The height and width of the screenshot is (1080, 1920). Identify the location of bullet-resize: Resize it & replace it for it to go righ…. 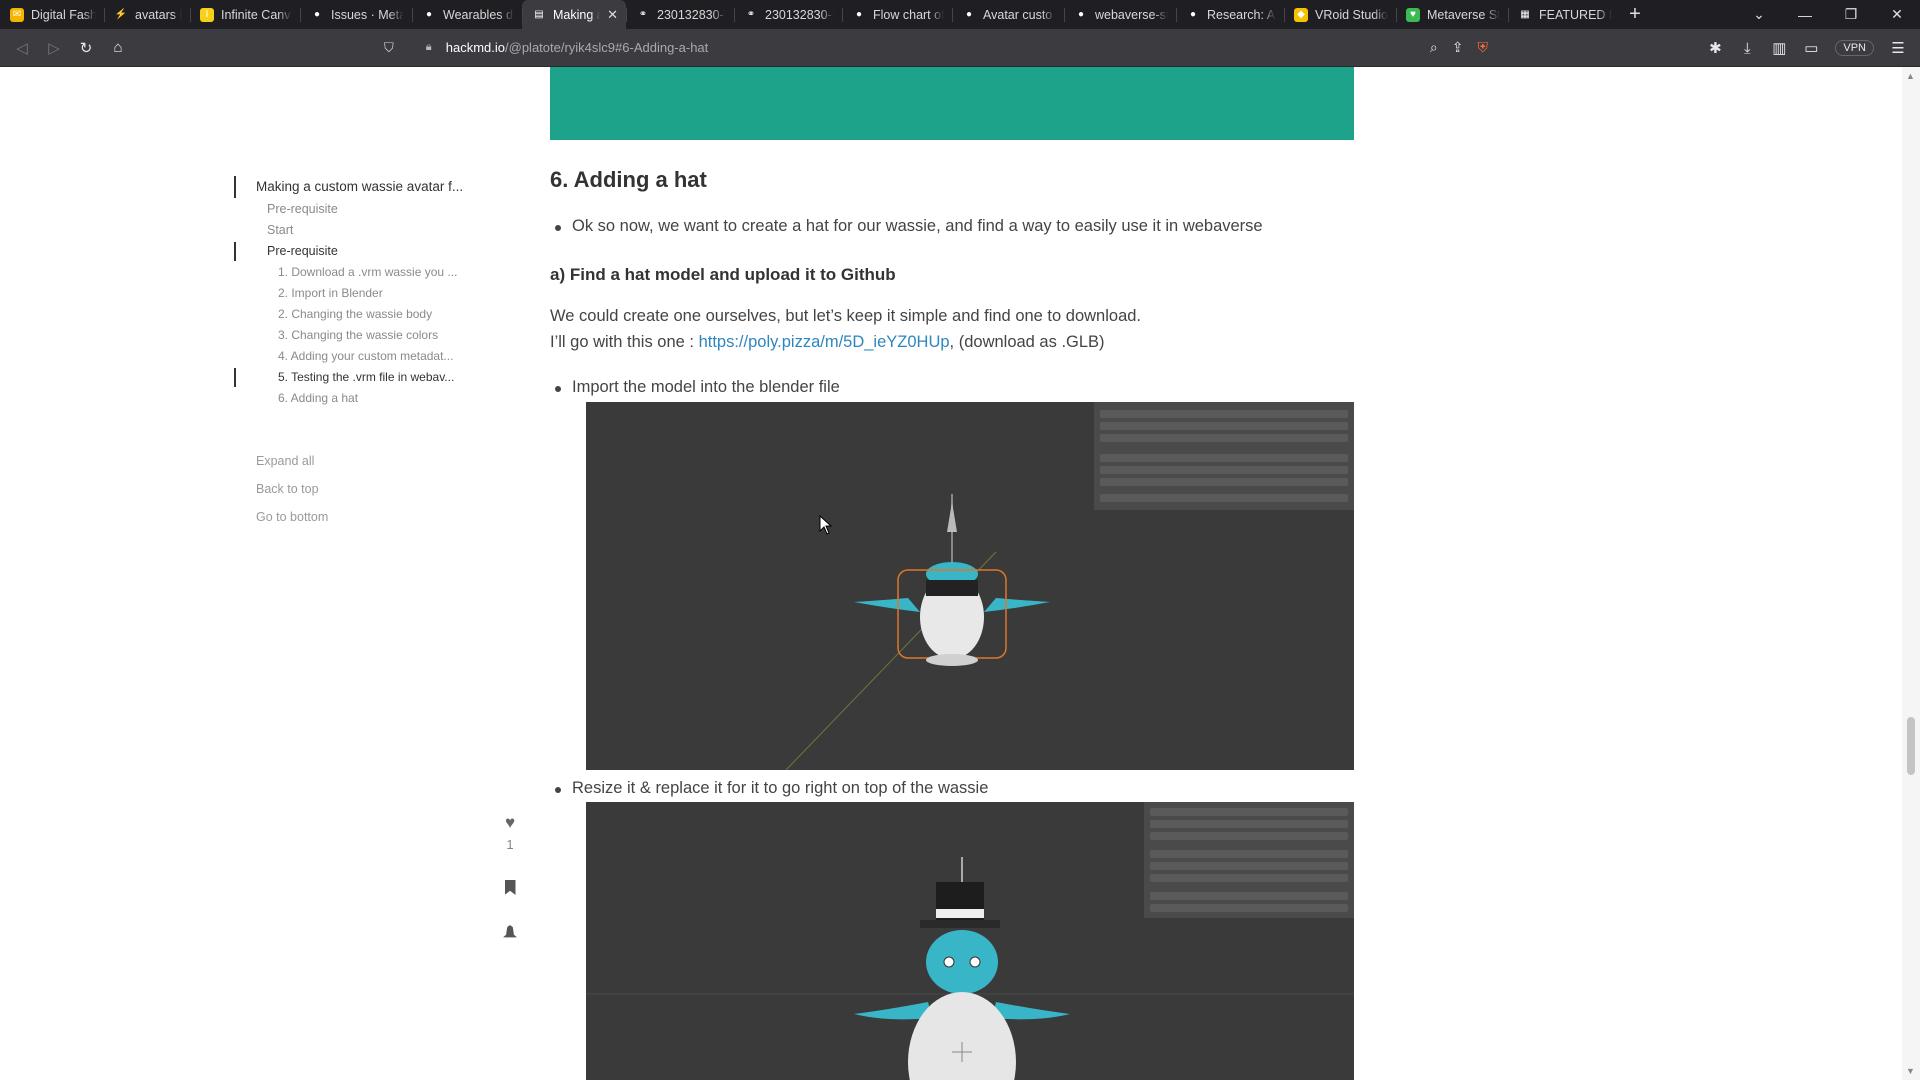
(771, 788).